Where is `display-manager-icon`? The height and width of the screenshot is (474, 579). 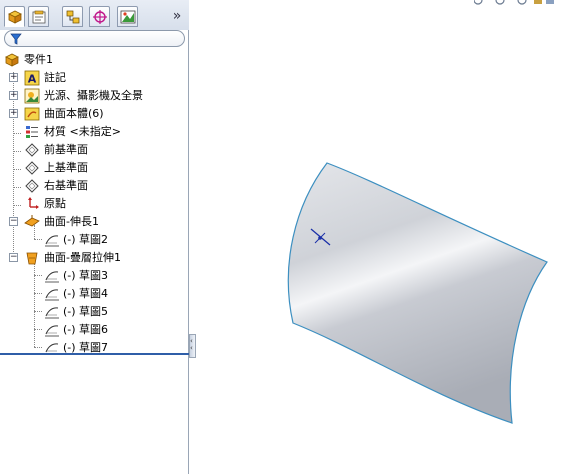 display-manager-icon is located at coordinates (128, 17).